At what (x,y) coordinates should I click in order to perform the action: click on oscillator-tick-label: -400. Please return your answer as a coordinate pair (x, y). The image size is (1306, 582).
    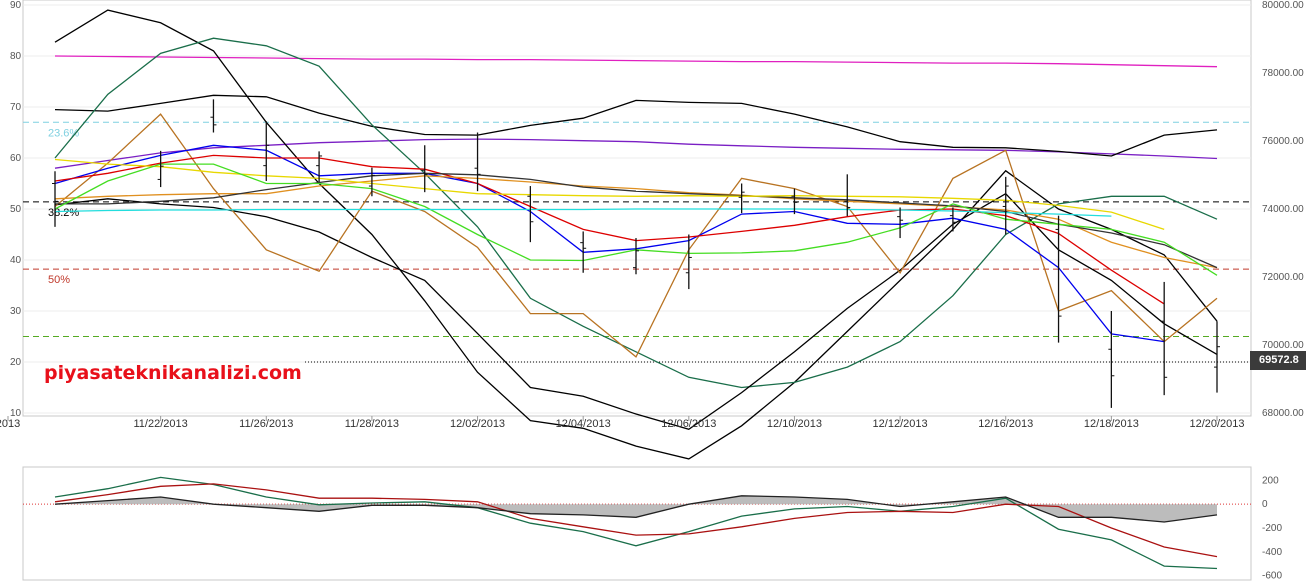
    Looking at the image, I should click on (1272, 552).